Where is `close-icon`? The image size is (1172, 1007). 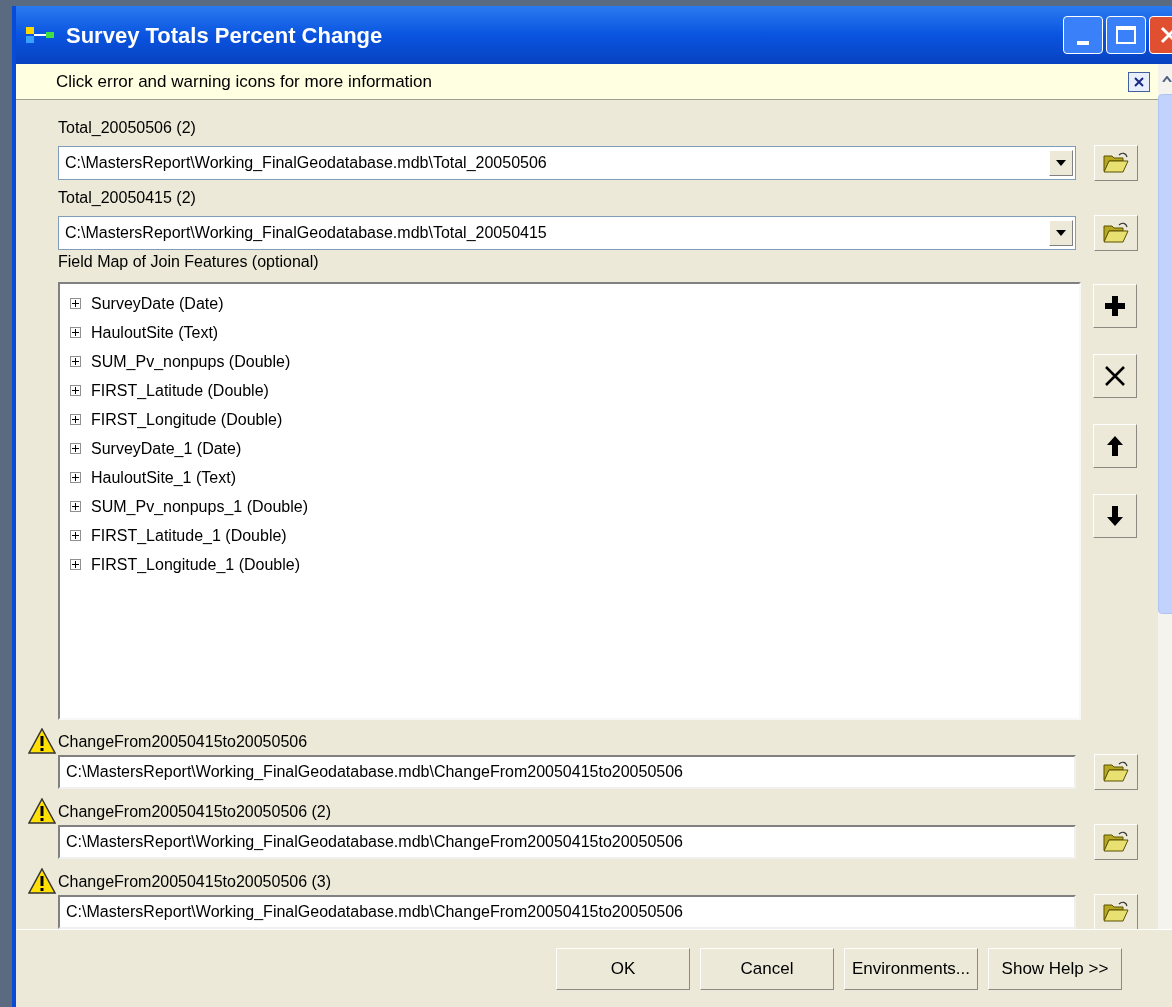
close-icon is located at coordinates (1139, 81).